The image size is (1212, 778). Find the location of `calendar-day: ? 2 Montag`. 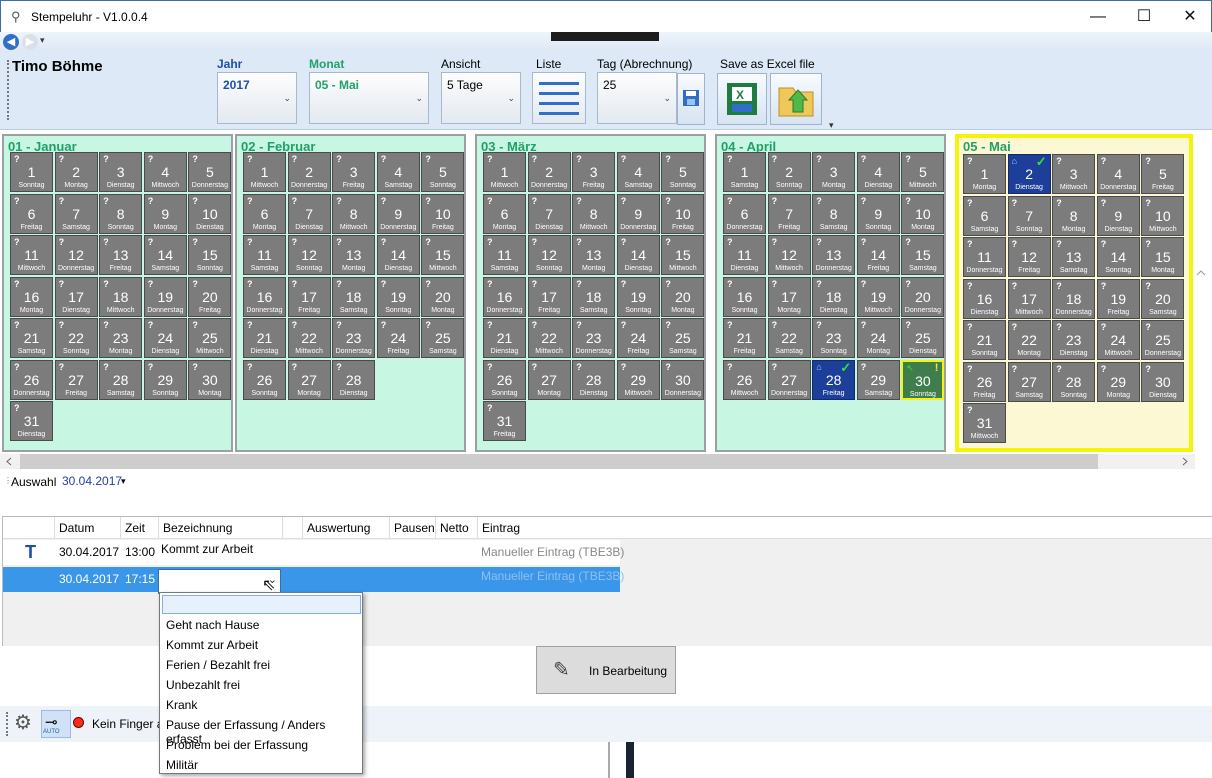

calendar-day: ? 2 Montag is located at coordinates (76, 172).